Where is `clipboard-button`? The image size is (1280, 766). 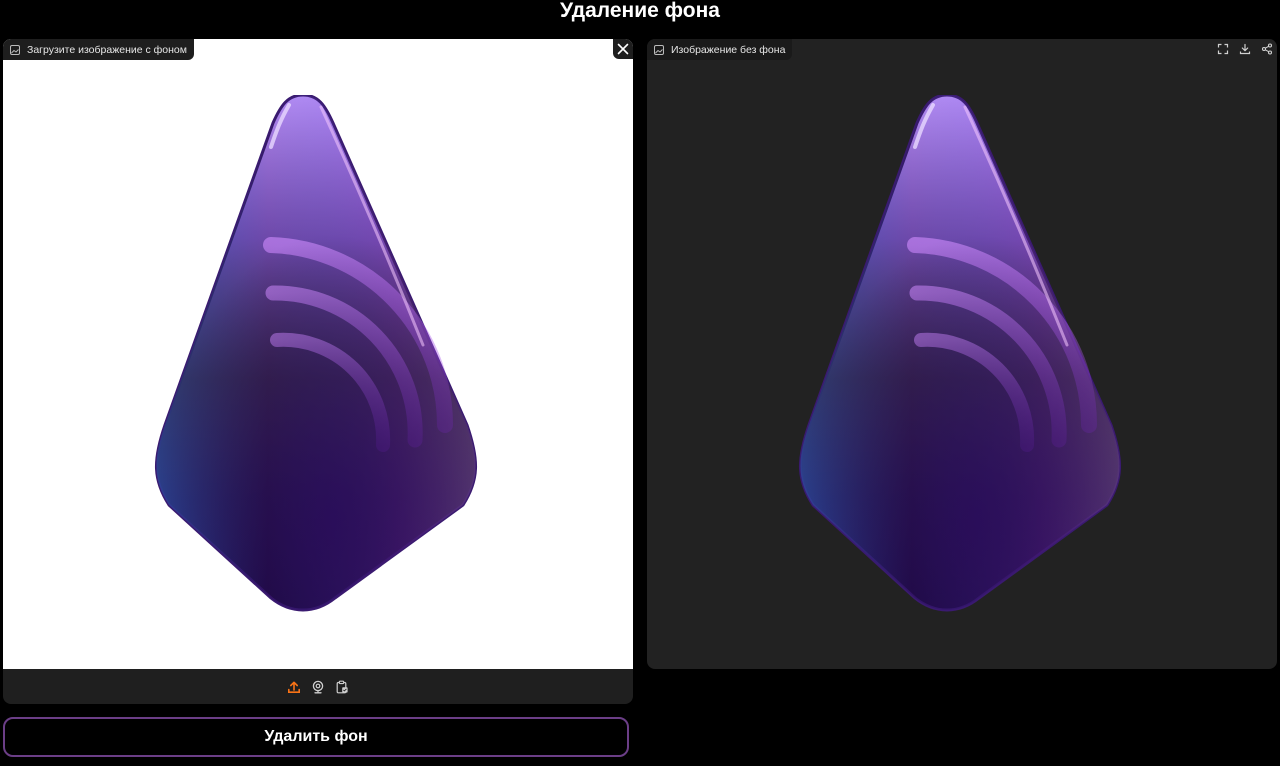
clipboard-button is located at coordinates (342, 687).